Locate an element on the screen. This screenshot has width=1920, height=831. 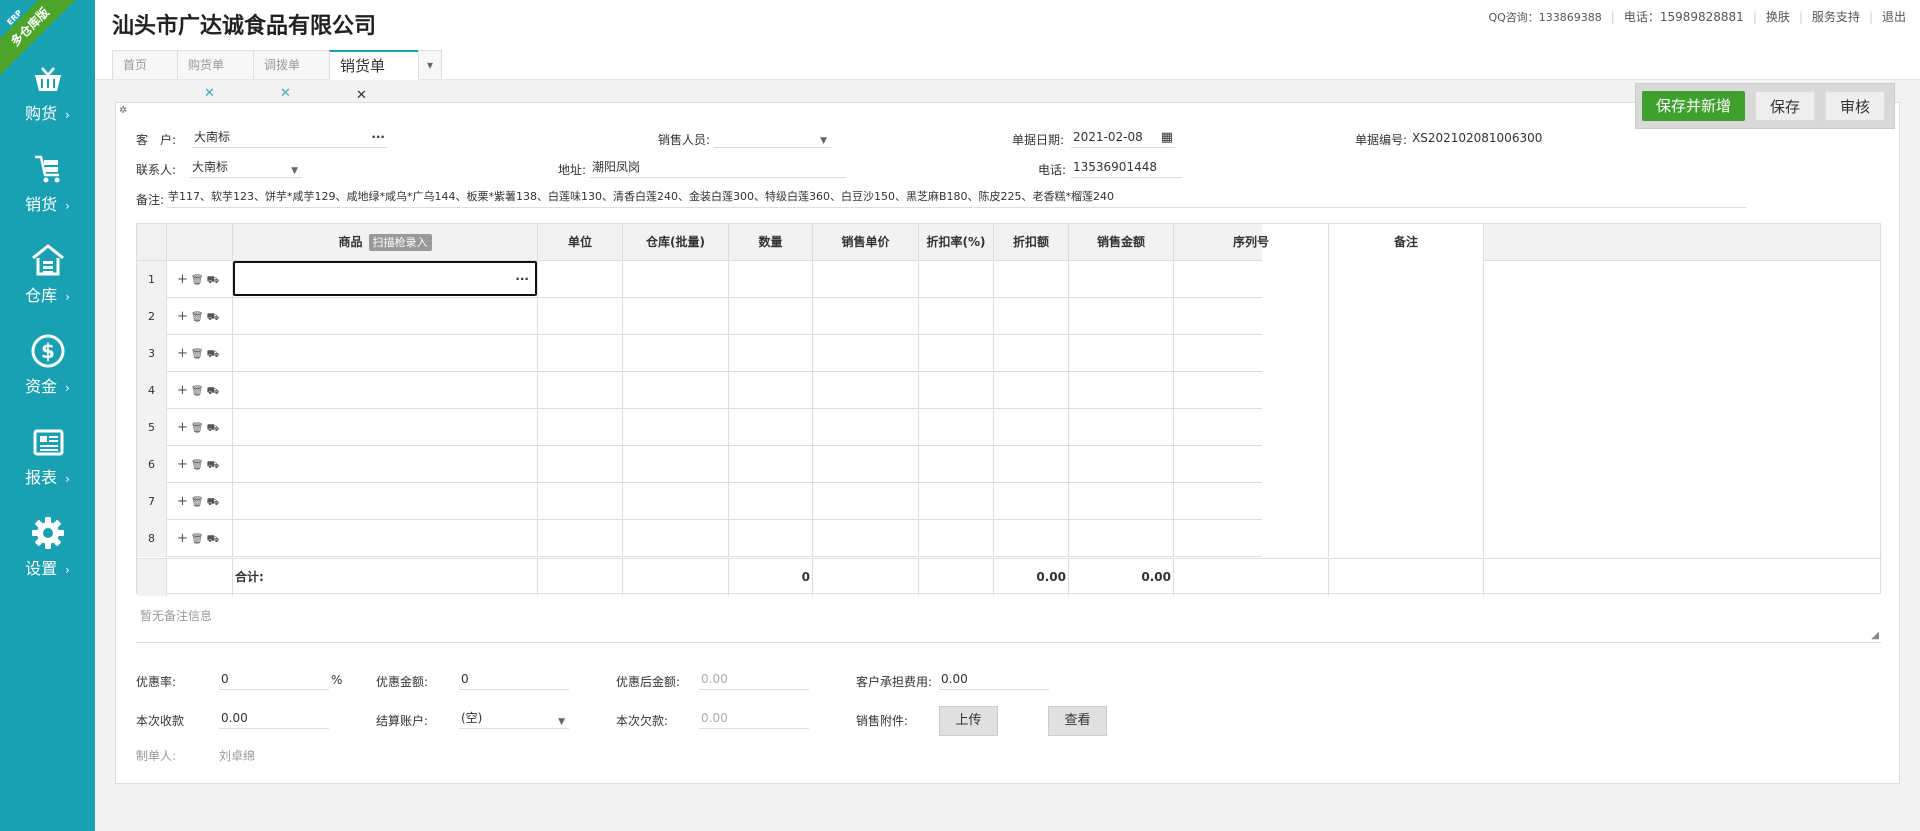
settings-small-icon: ✲ is located at coordinates (123, 110).